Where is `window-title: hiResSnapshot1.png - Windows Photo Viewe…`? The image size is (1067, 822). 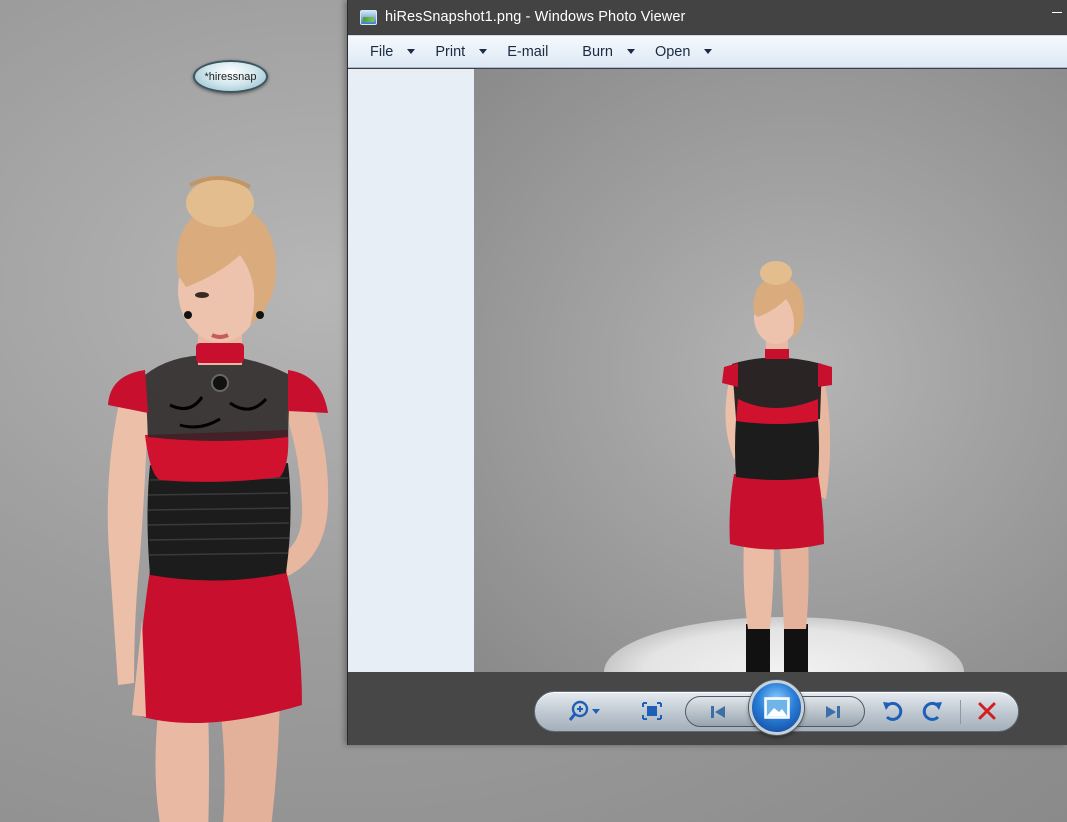 window-title: hiResSnapshot1.png - Windows Photo Viewe… is located at coordinates (535, 17).